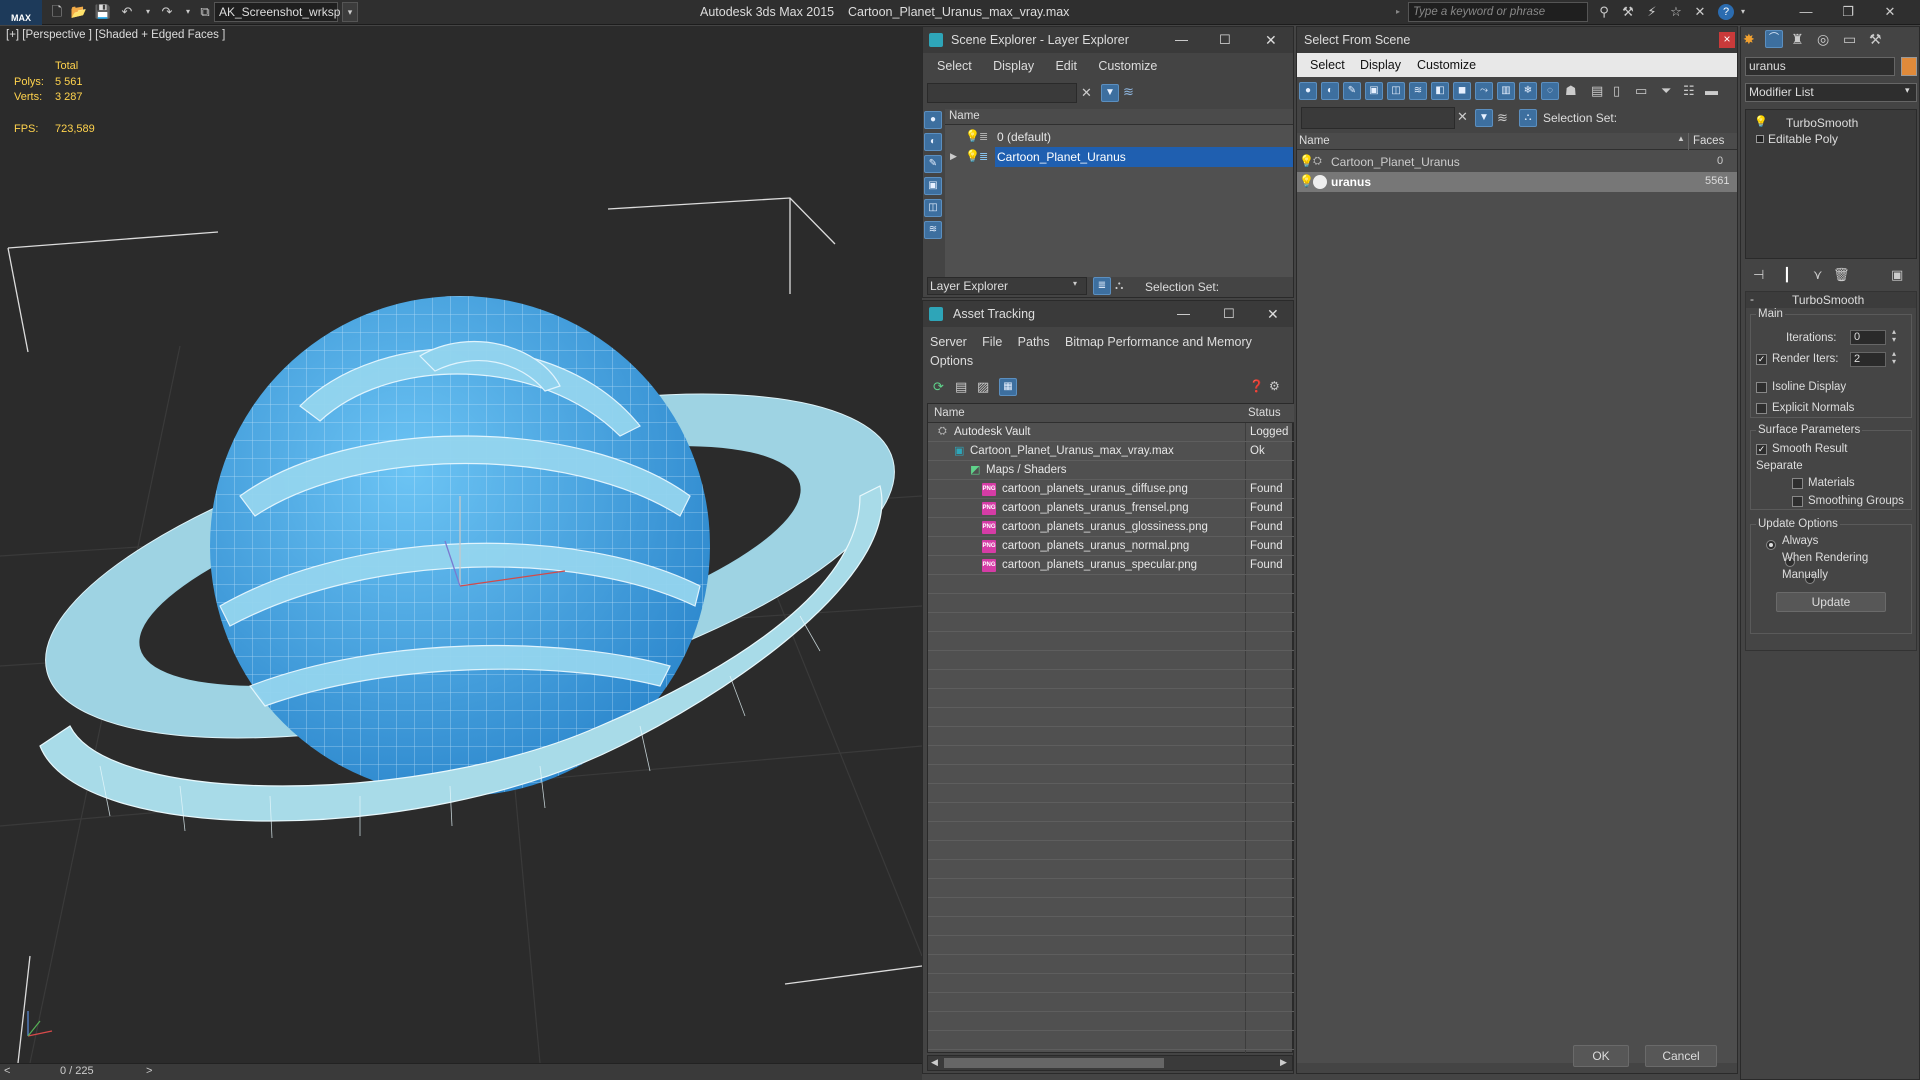 The height and width of the screenshot is (1080, 1920). What do you see at coordinates (1628, 12) in the screenshot?
I see `tools-icon: ⚒` at bounding box center [1628, 12].